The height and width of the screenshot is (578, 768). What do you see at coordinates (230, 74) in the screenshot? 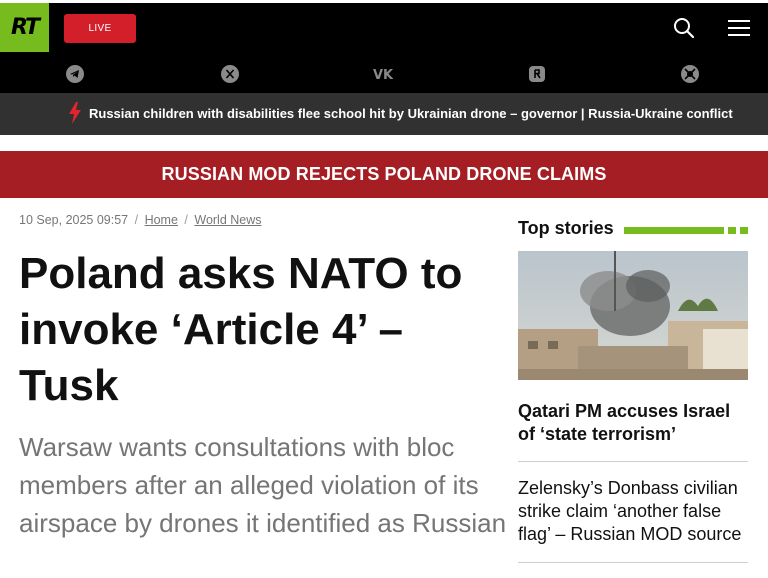
I see `x-icon` at bounding box center [230, 74].